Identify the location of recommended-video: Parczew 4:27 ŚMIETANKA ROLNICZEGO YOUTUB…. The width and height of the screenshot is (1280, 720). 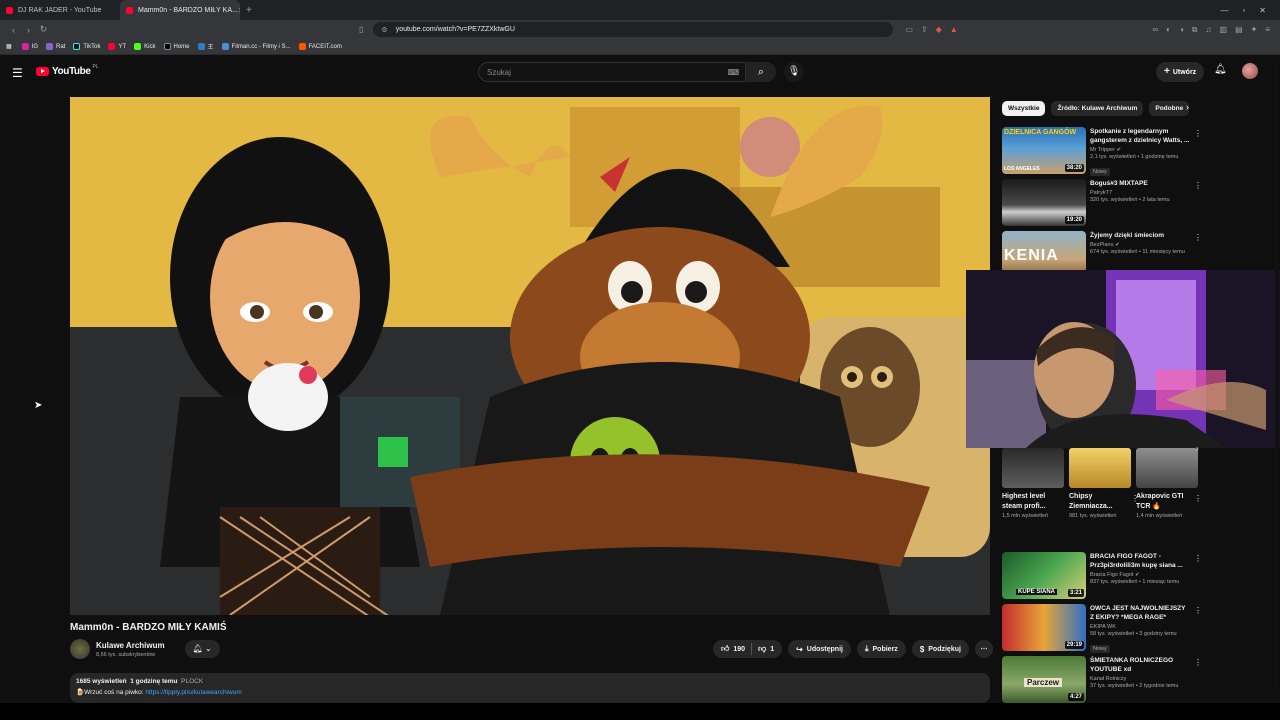
(1102, 680).